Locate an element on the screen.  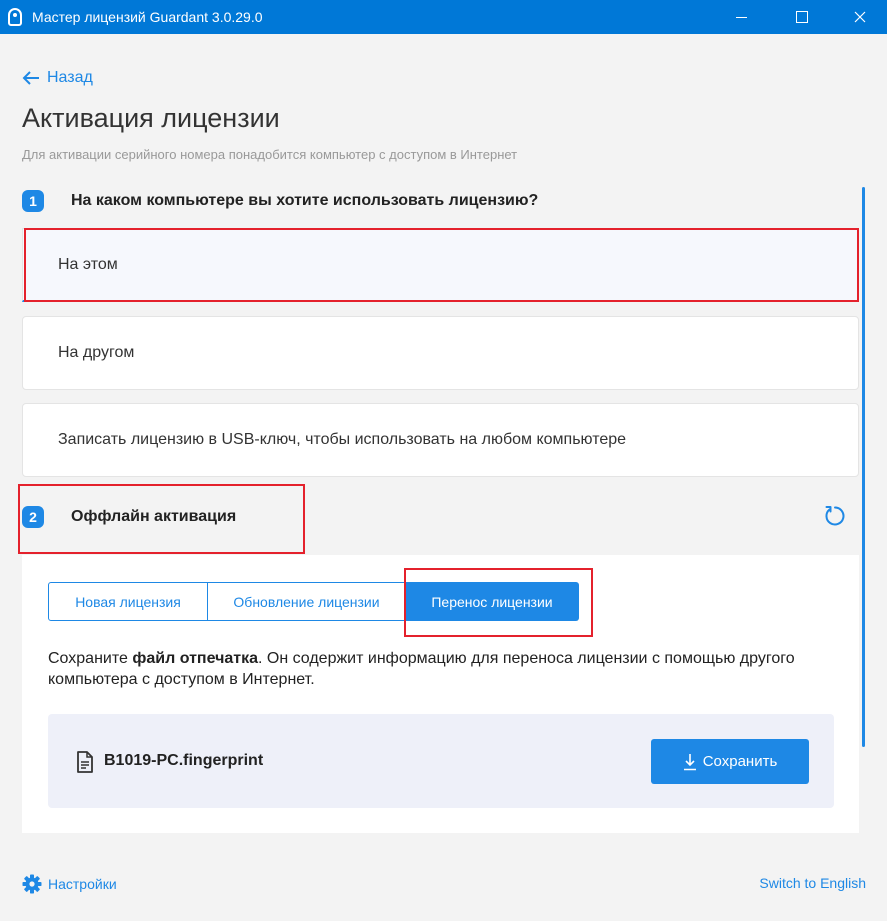
close-icon is located at coordinates (860, 17).